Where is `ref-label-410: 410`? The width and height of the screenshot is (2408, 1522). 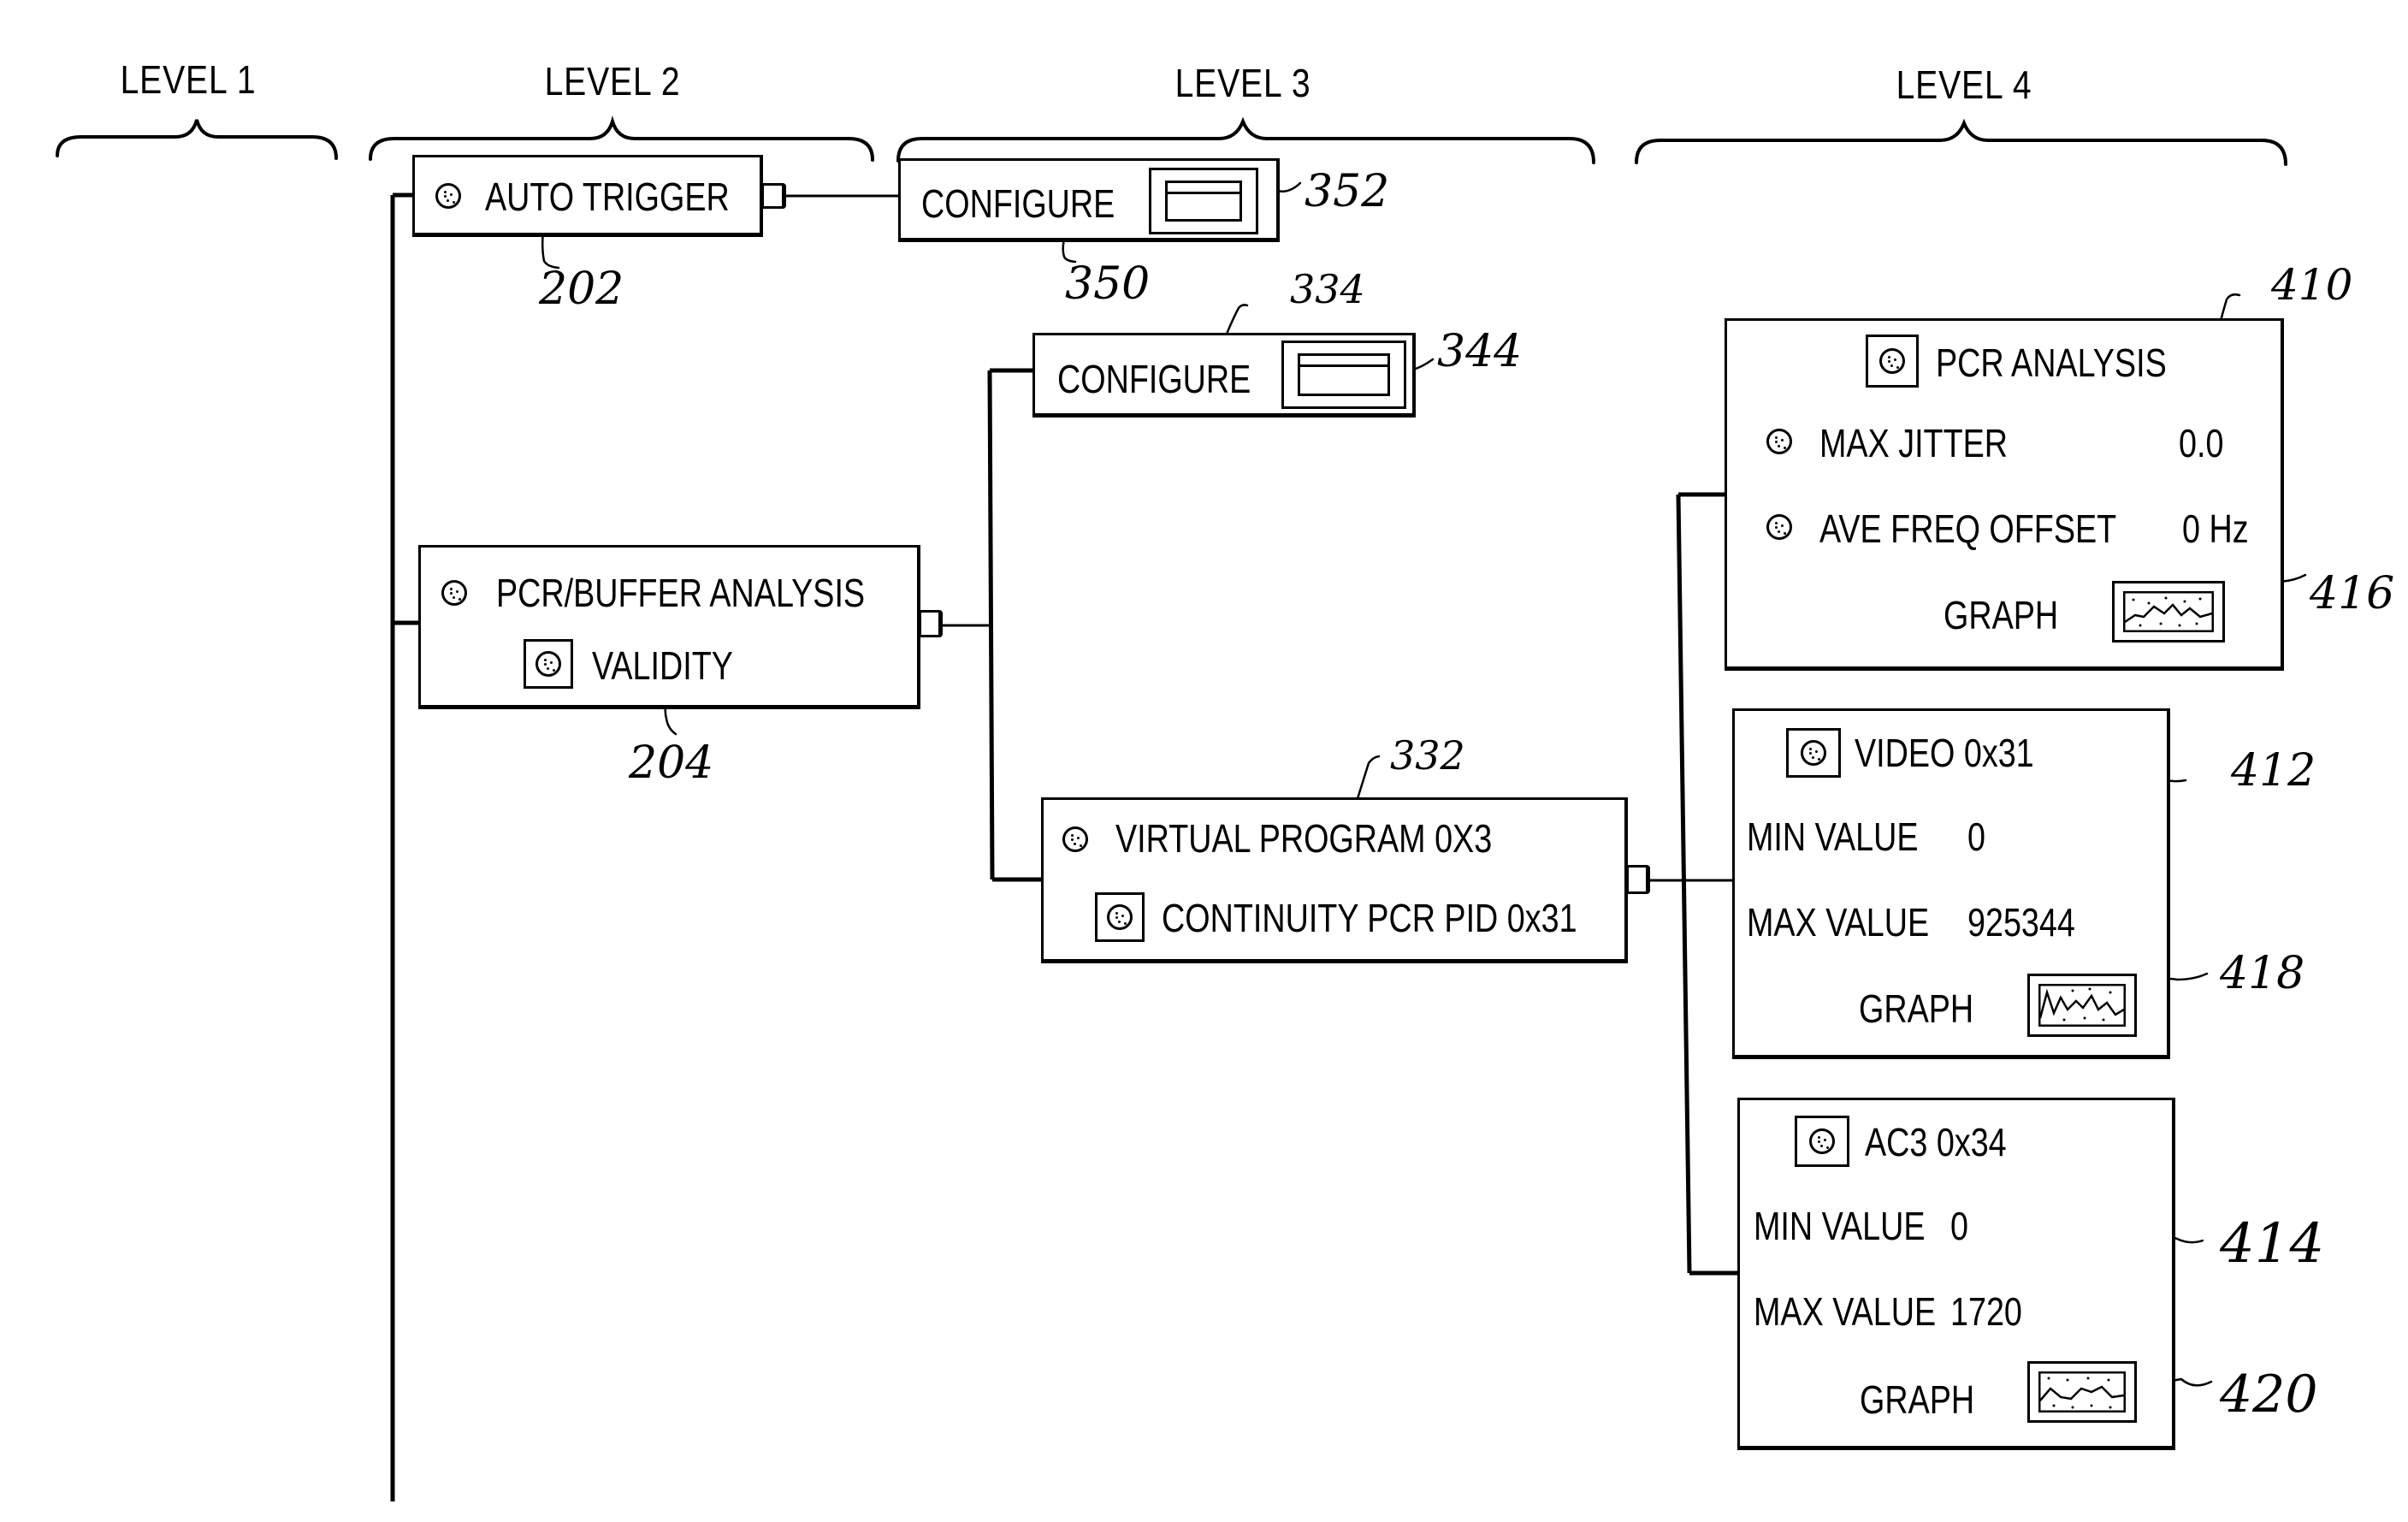 ref-label-410: 410 is located at coordinates (2312, 285).